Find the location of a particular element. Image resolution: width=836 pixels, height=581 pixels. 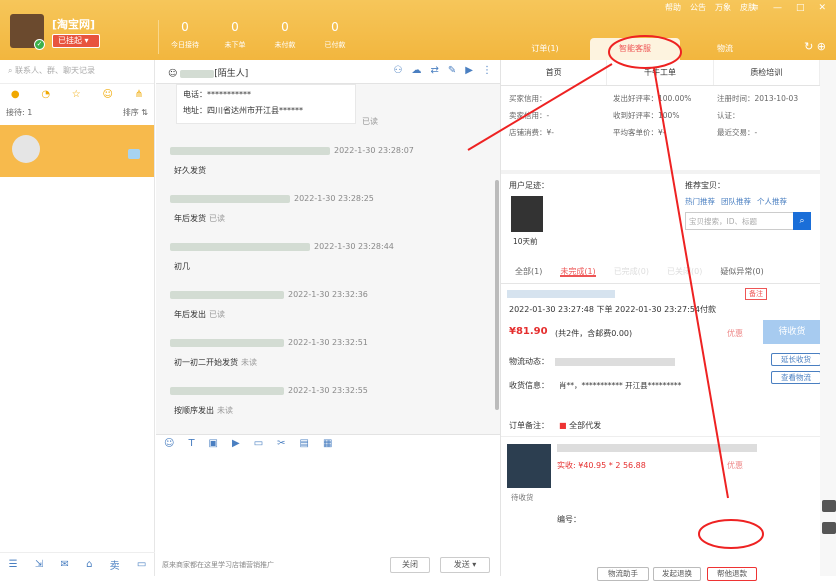

video-icon: ▶ is located at coordinates (469, 70).